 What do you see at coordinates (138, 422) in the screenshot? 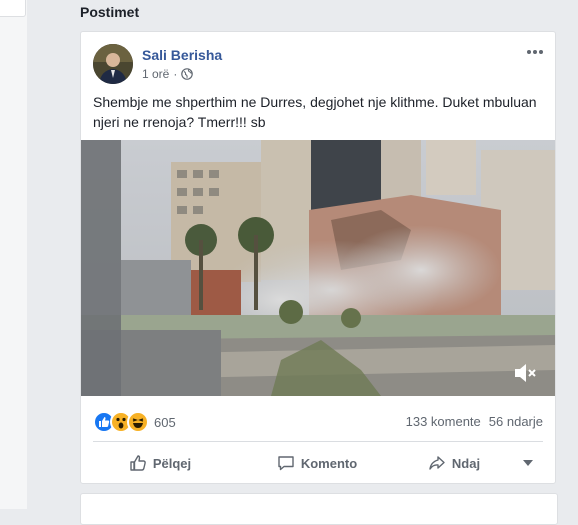
I see `haha-icon` at bounding box center [138, 422].